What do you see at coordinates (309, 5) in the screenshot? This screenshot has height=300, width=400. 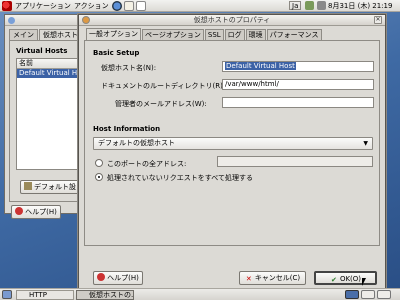 I see `network-status-icon` at bounding box center [309, 5].